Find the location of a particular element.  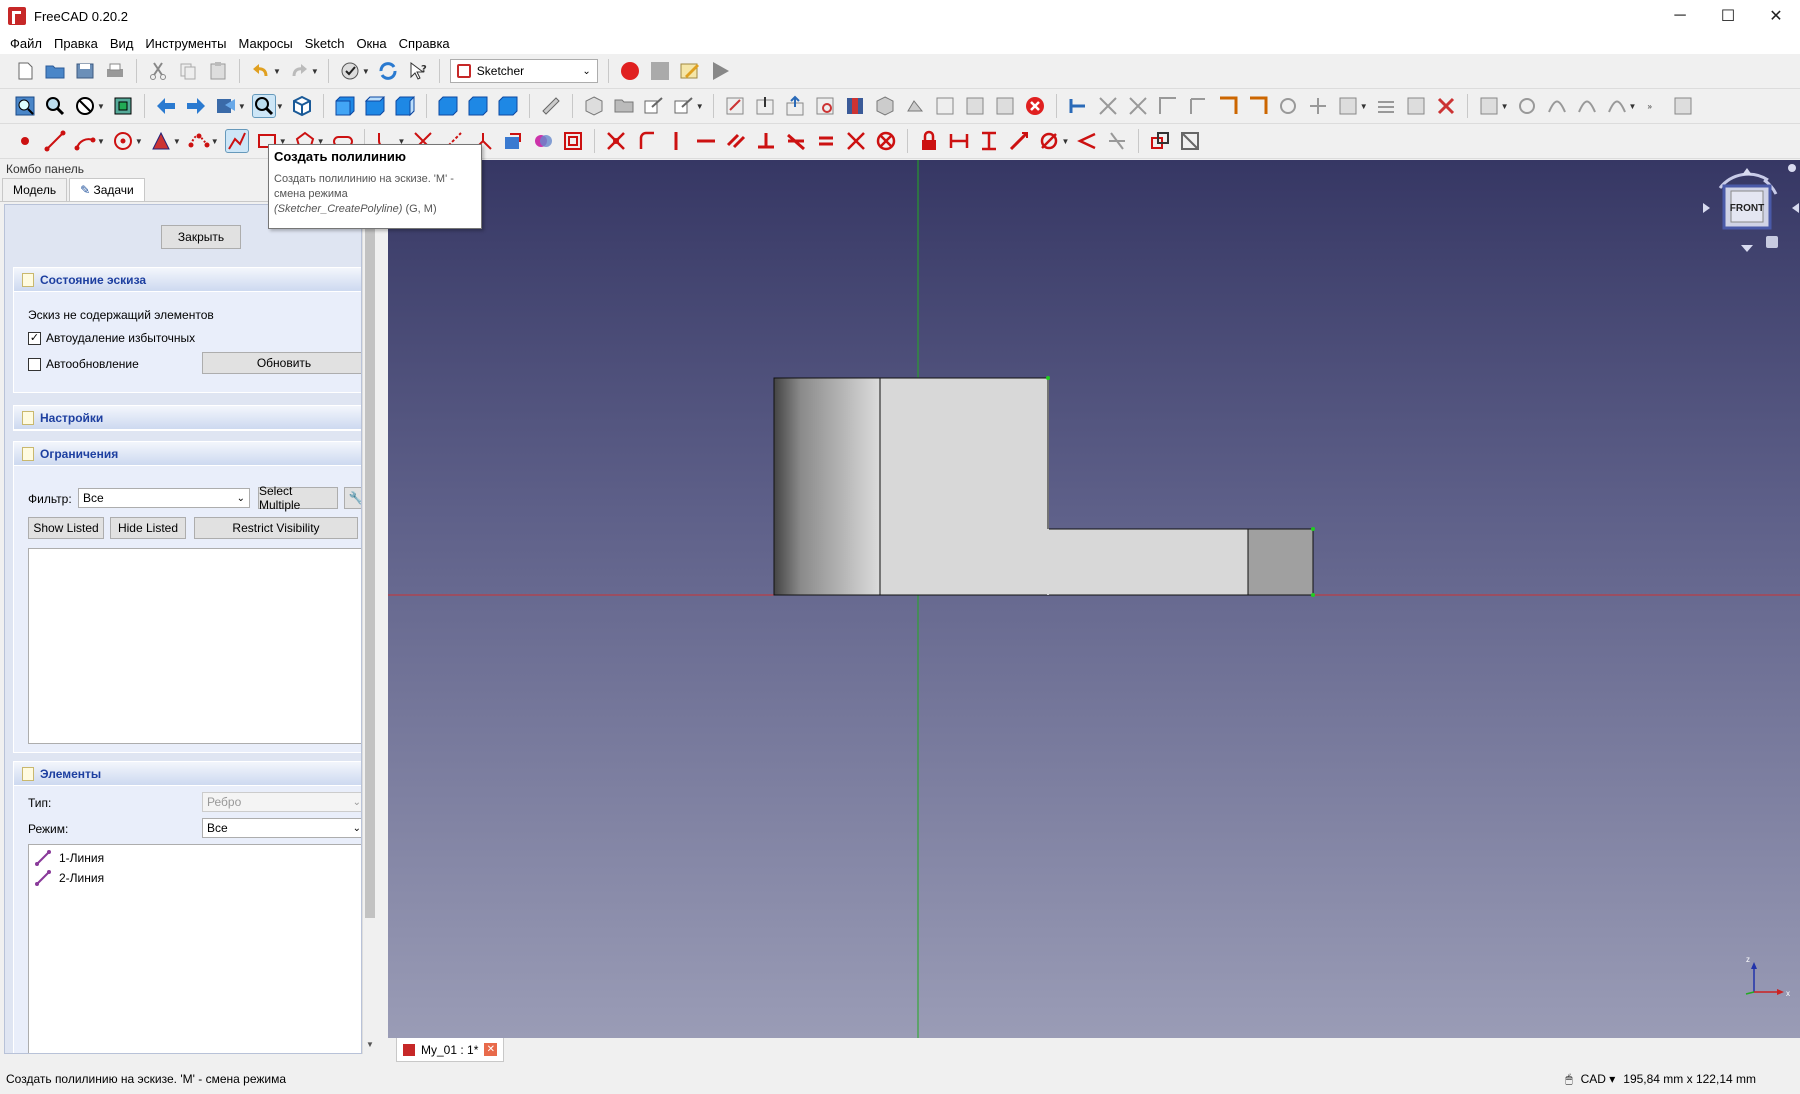

horizontal-constraint-icon is located at coordinates (706, 141).